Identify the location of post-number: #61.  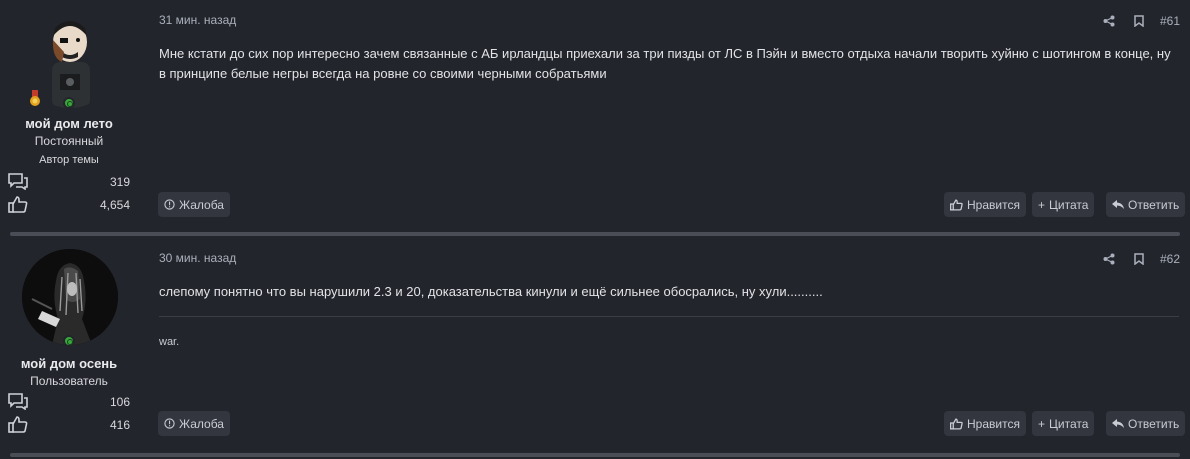
(1170, 21).